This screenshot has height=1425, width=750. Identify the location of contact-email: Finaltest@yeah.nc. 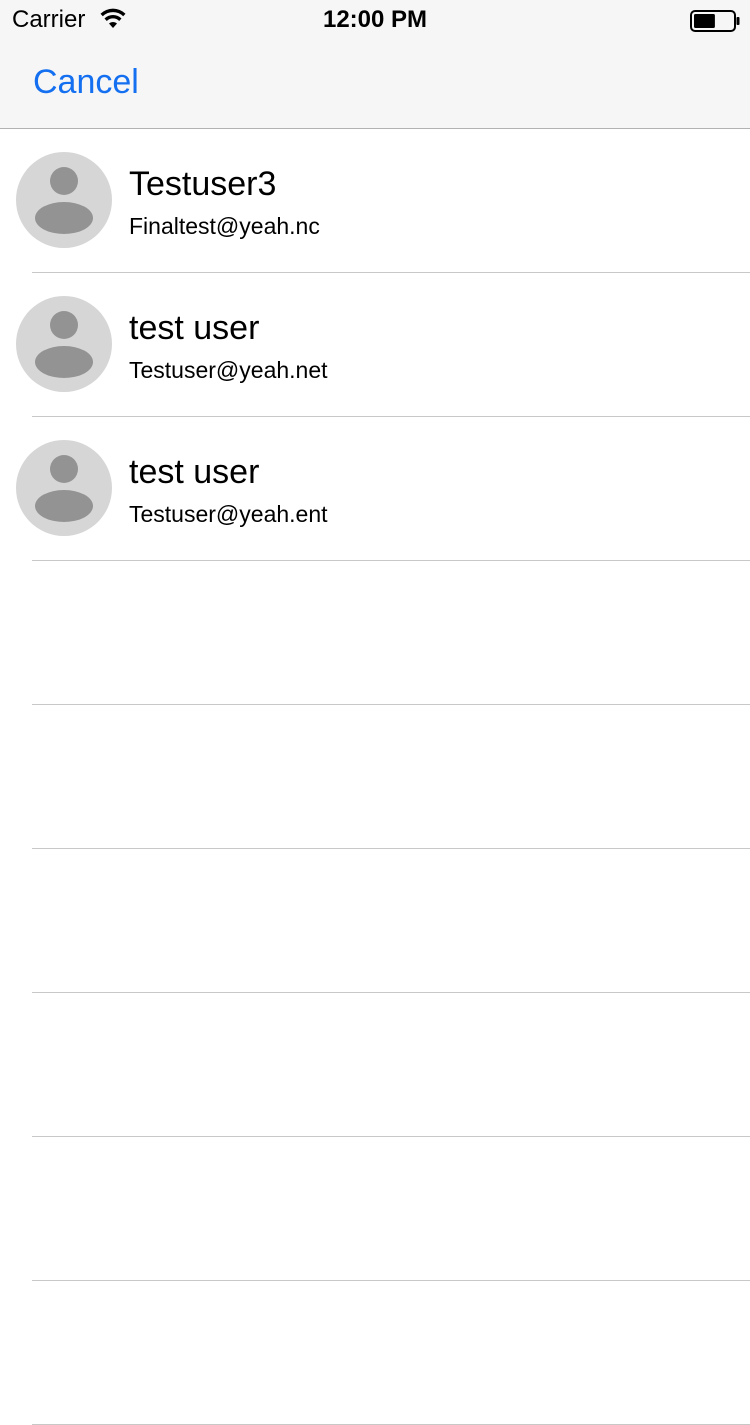
(224, 226).